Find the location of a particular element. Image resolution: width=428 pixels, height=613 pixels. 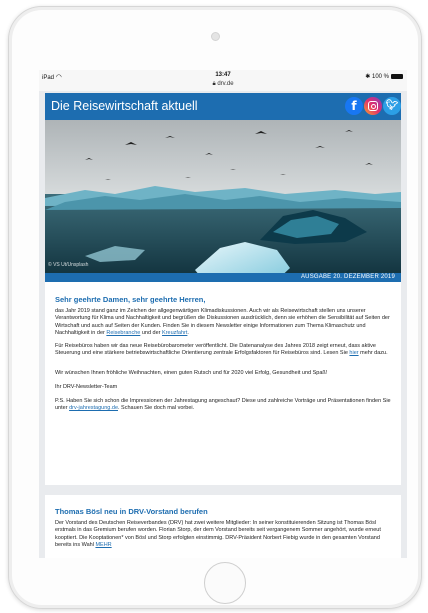

section-divider is located at coordinates (223, 490).